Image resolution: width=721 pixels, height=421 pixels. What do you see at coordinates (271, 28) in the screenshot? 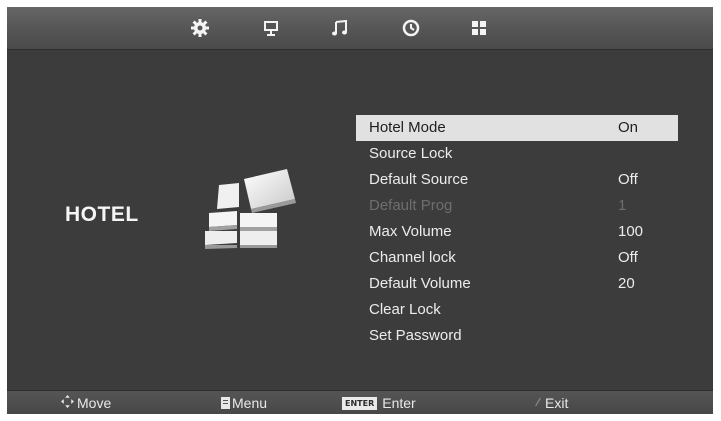
I see `monitor-icon` at bounding box center [271, 28].